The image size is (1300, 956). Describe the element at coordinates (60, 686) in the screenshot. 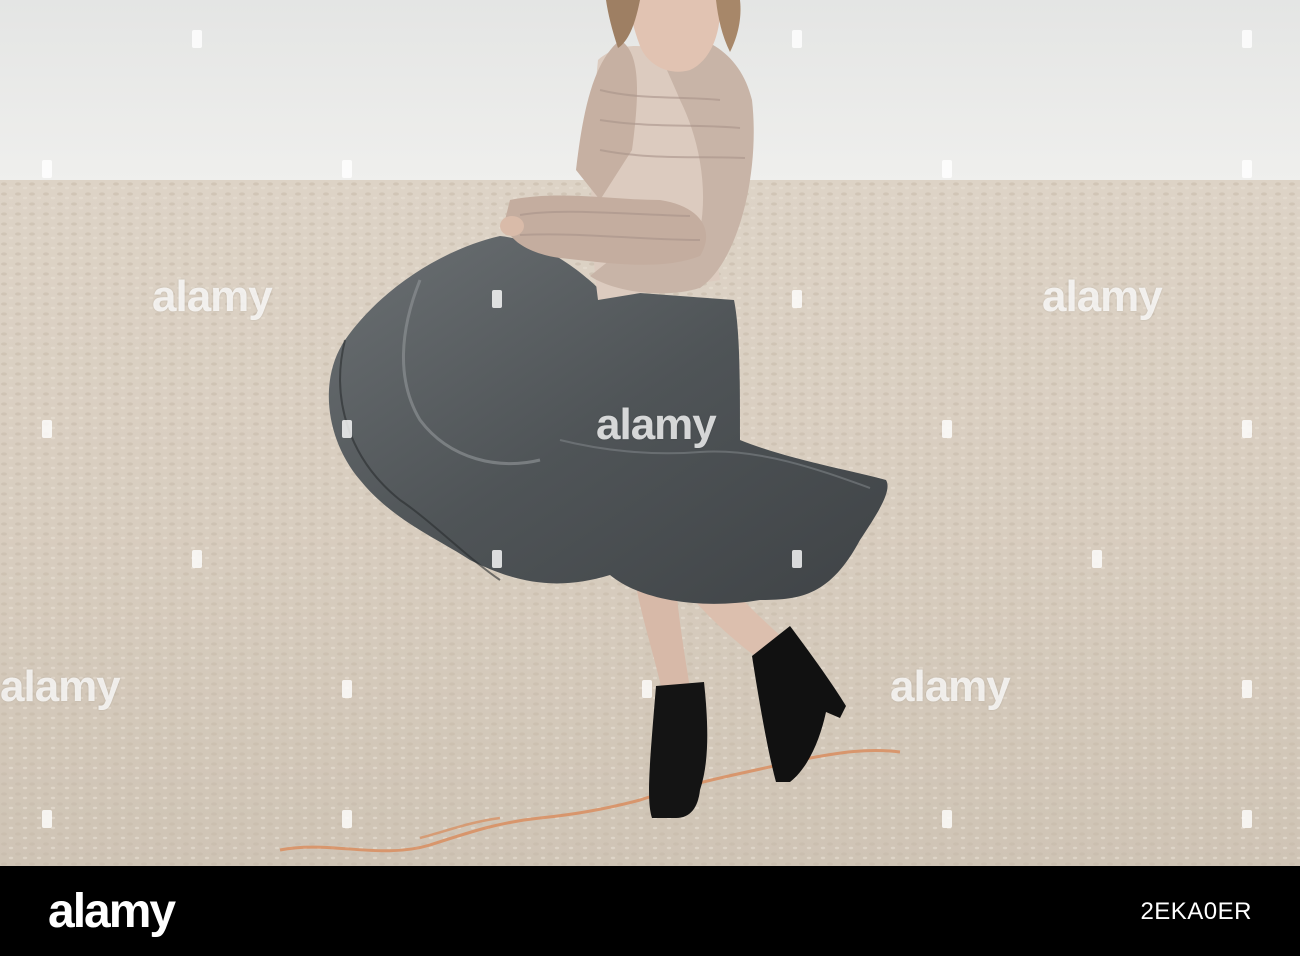

I see `watermark-lower-left: alamy` at that location.